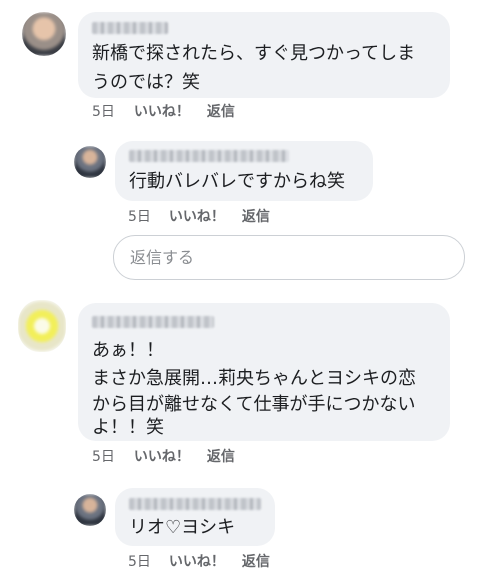  I want to click on comment-bubble: 新橋で探されたら、すぐ見つかってしま うのでは？笑, so click(264, 55).